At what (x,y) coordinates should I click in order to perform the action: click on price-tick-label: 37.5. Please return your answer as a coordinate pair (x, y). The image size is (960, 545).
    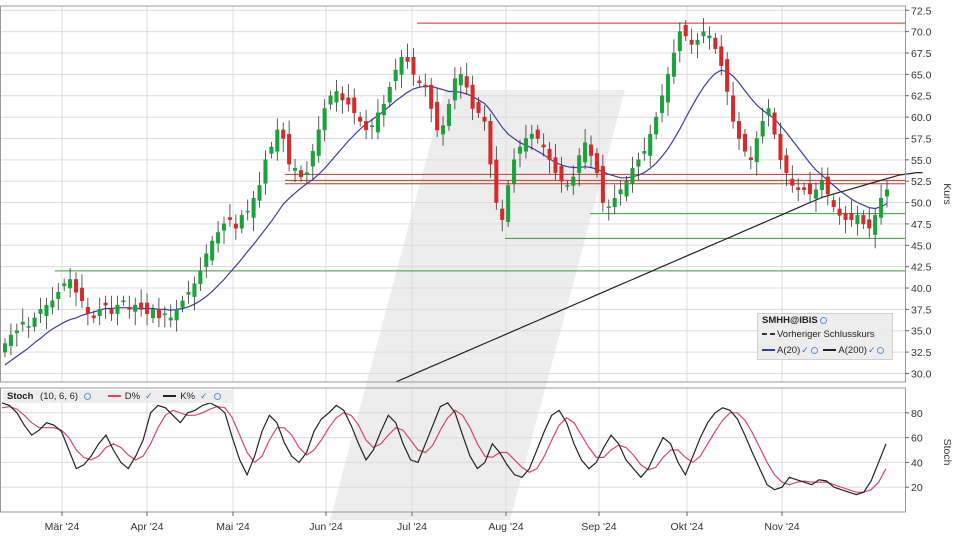
    Looking at the image, I should click on (921, 310).